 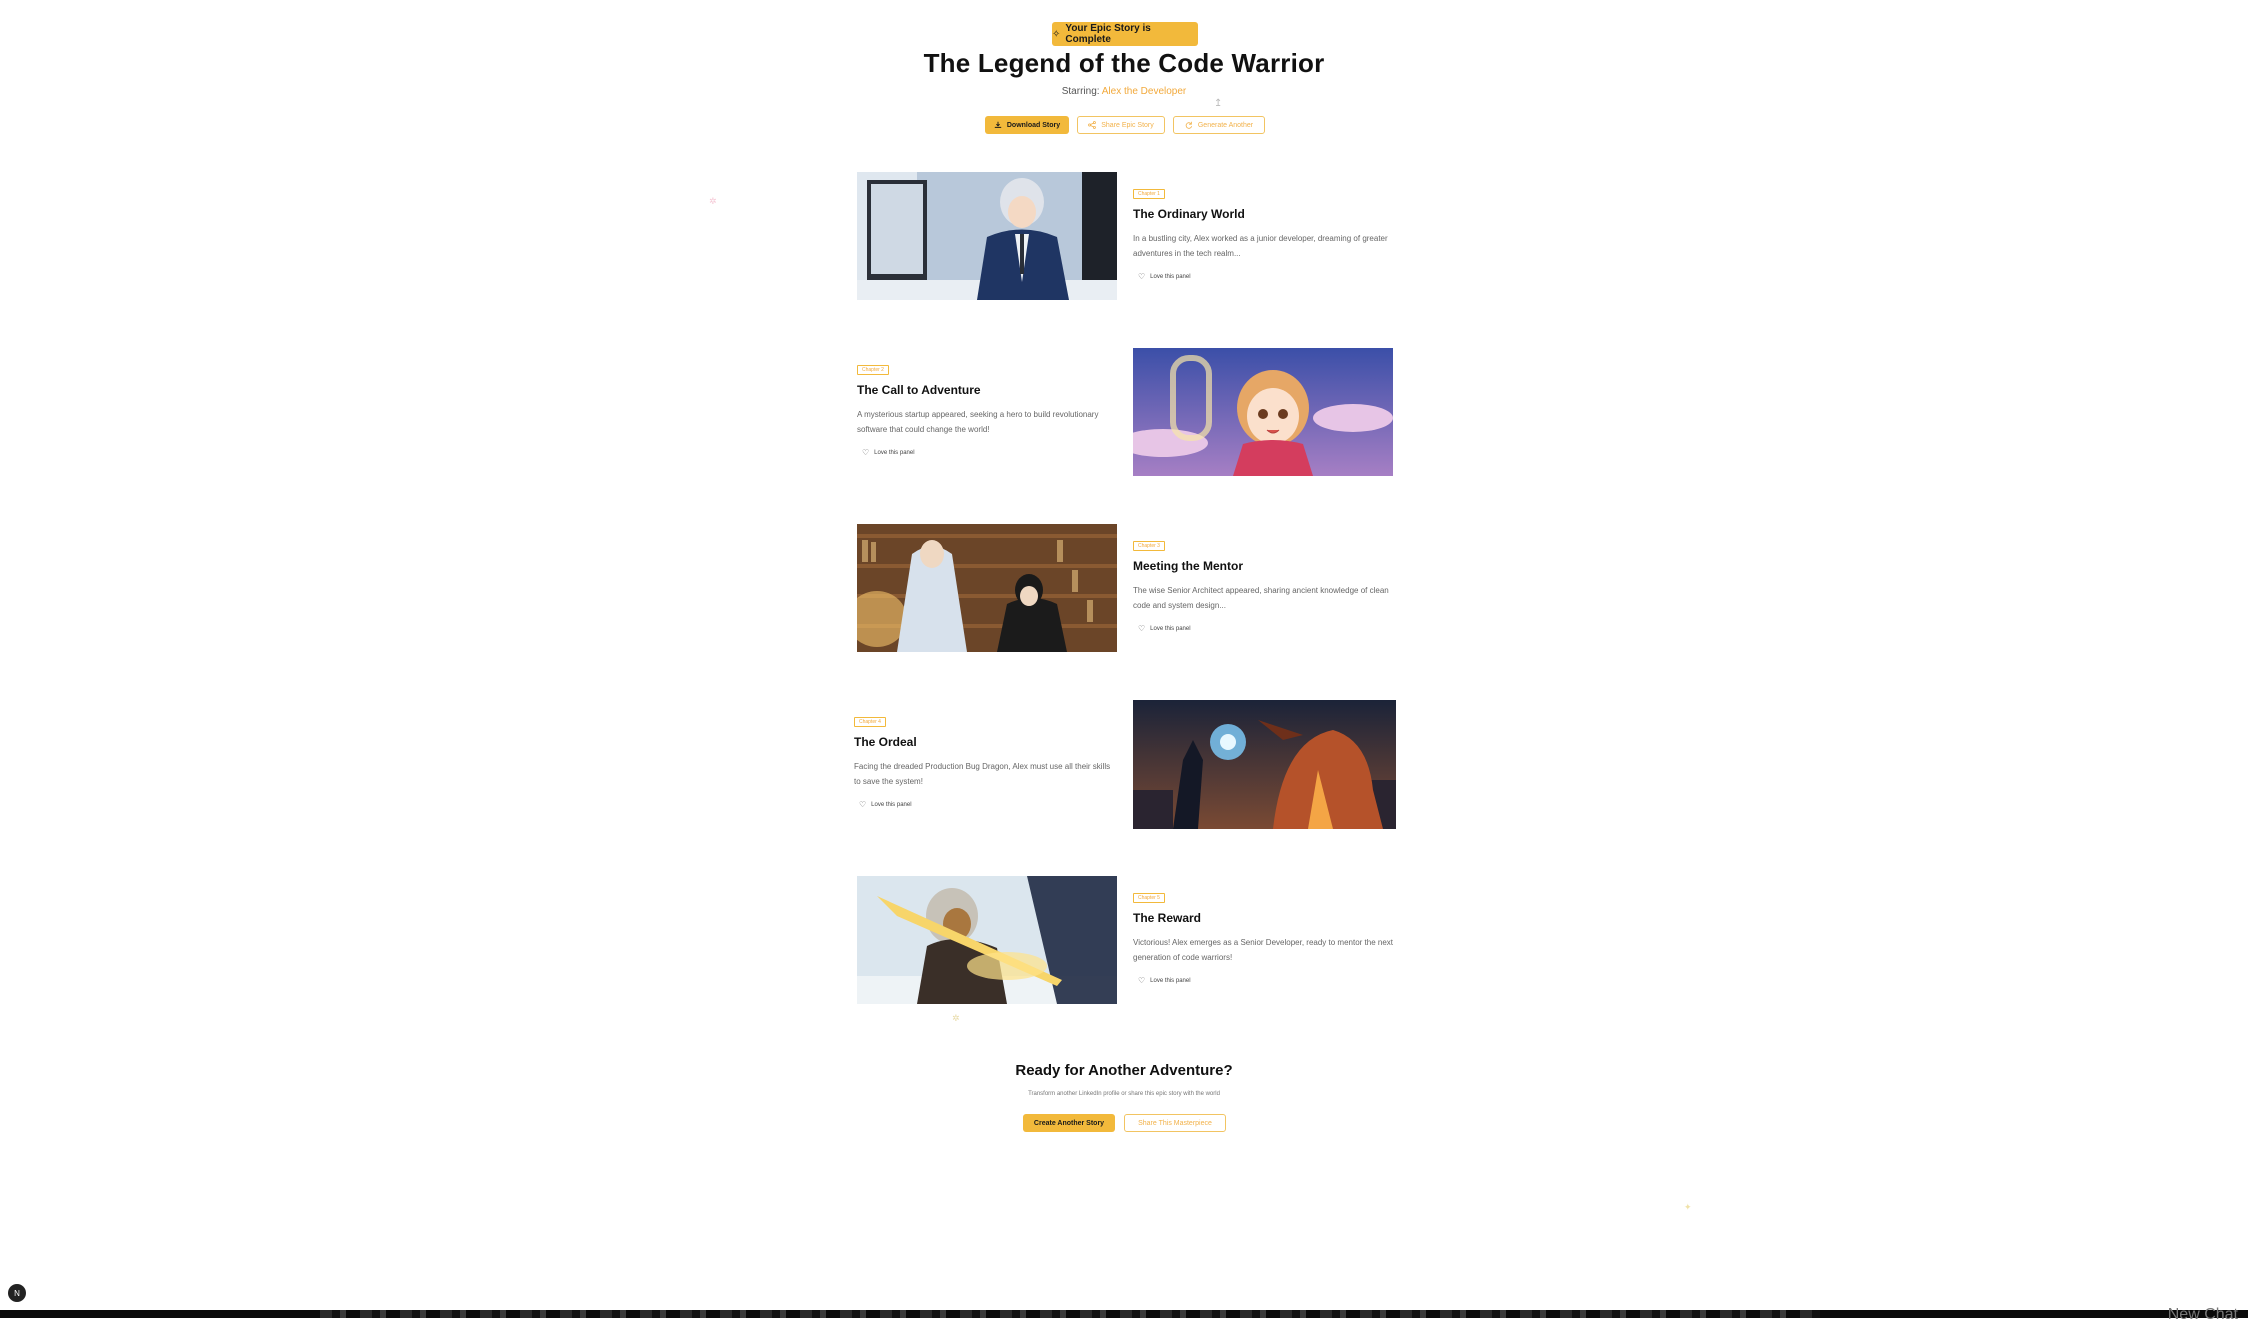 What do you see at coordinates (1033, 125) in the screenshot?
I see `download-story-label: Download Story` at bounding box center [1033, 125].